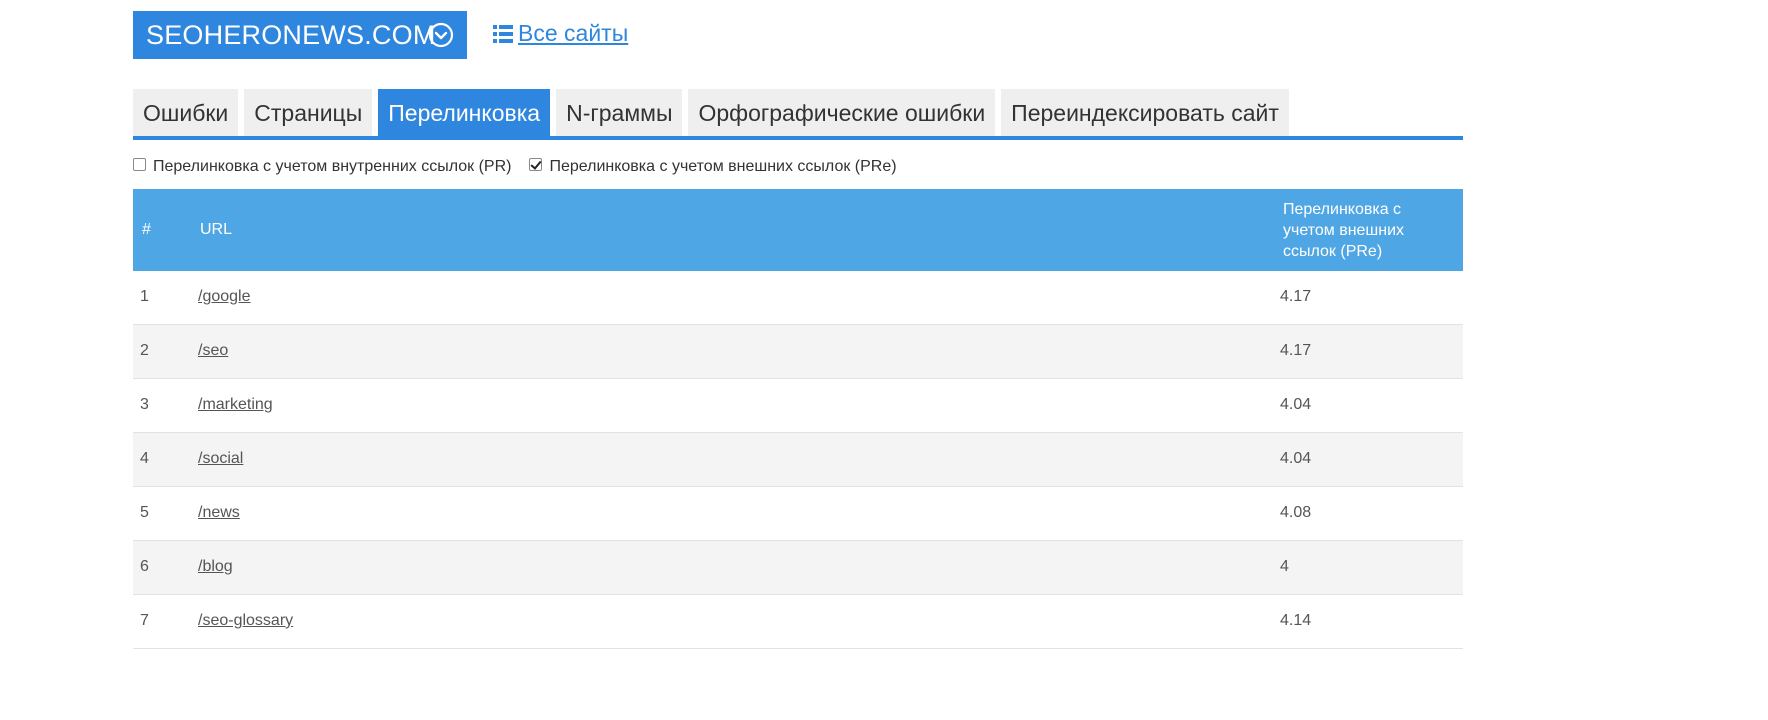 This screenshot has width=1768, height=720. I want to click on all-sites-label: Все сайты, so click(573, 33).